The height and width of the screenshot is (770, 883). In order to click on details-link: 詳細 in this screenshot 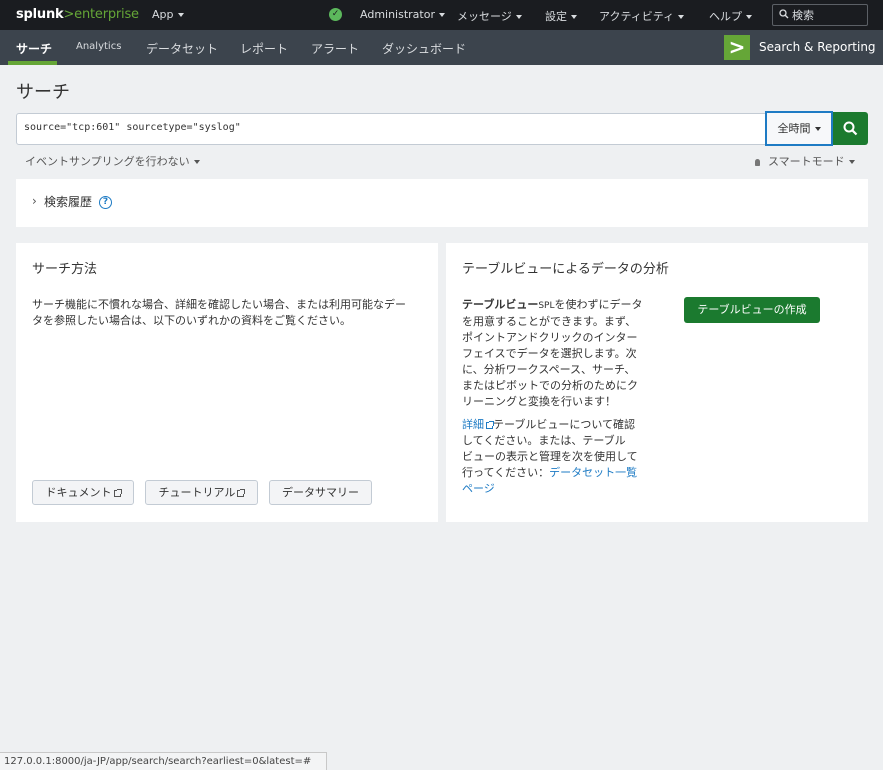, I will do `click(478, 424)`.